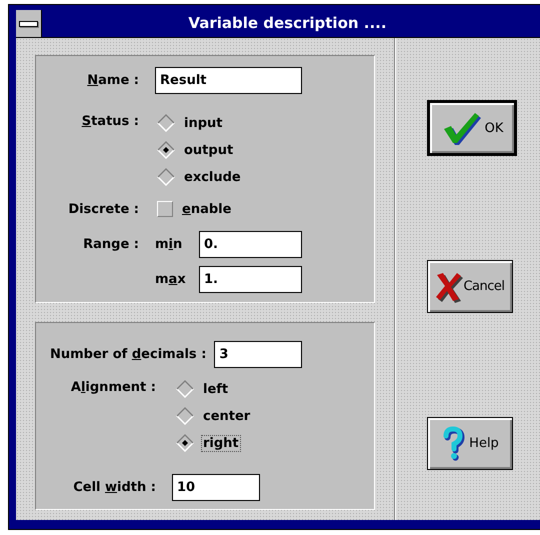 The width and height of the screenshot is (540, 535). I want to click on option-label: input, so click(203, 123).